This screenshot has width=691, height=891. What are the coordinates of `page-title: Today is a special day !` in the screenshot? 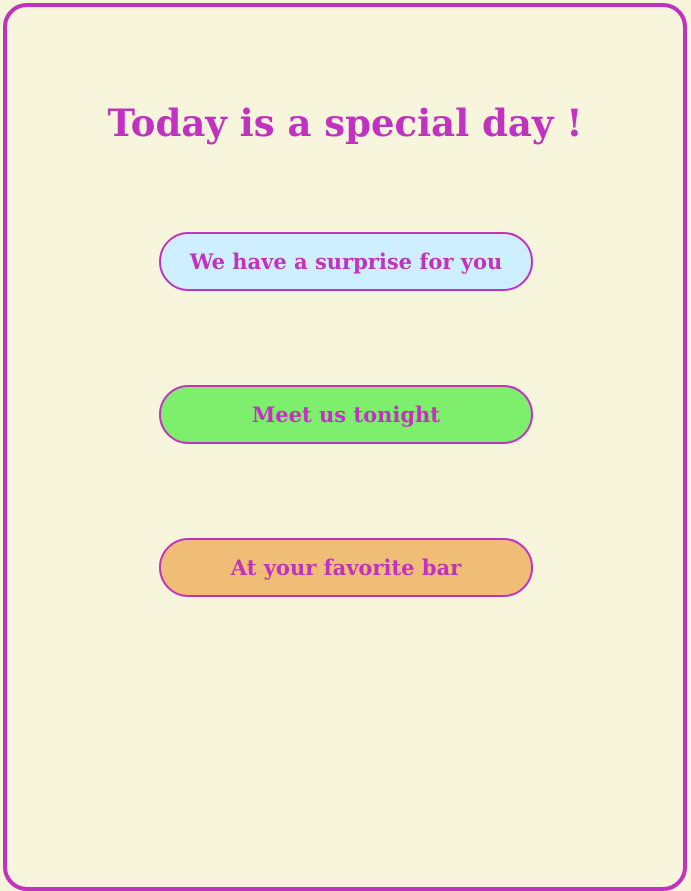 It's located at (345, 123).